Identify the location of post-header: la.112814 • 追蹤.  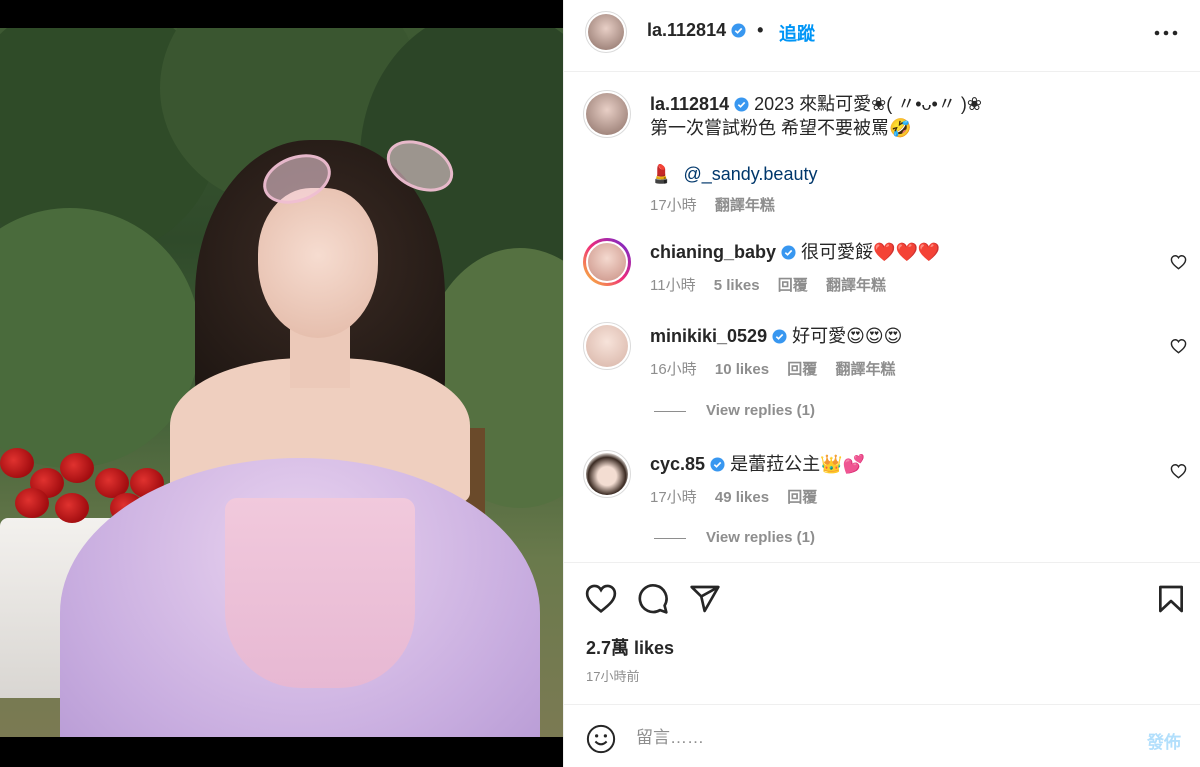
(882, 36).